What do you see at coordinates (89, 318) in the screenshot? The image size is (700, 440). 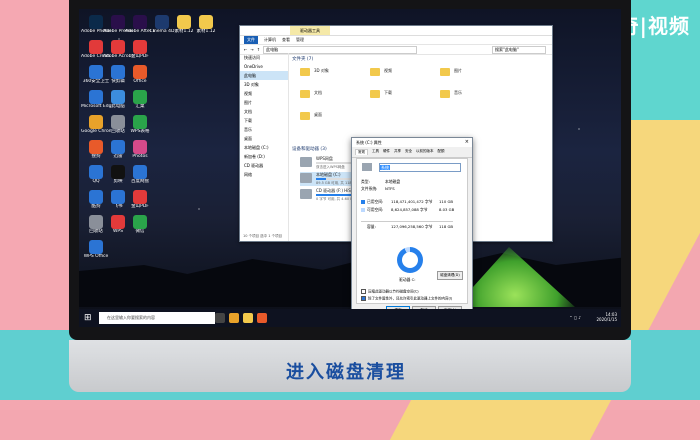 I see `windows-start-icon: ⊞` at bounding box center [89, 318].